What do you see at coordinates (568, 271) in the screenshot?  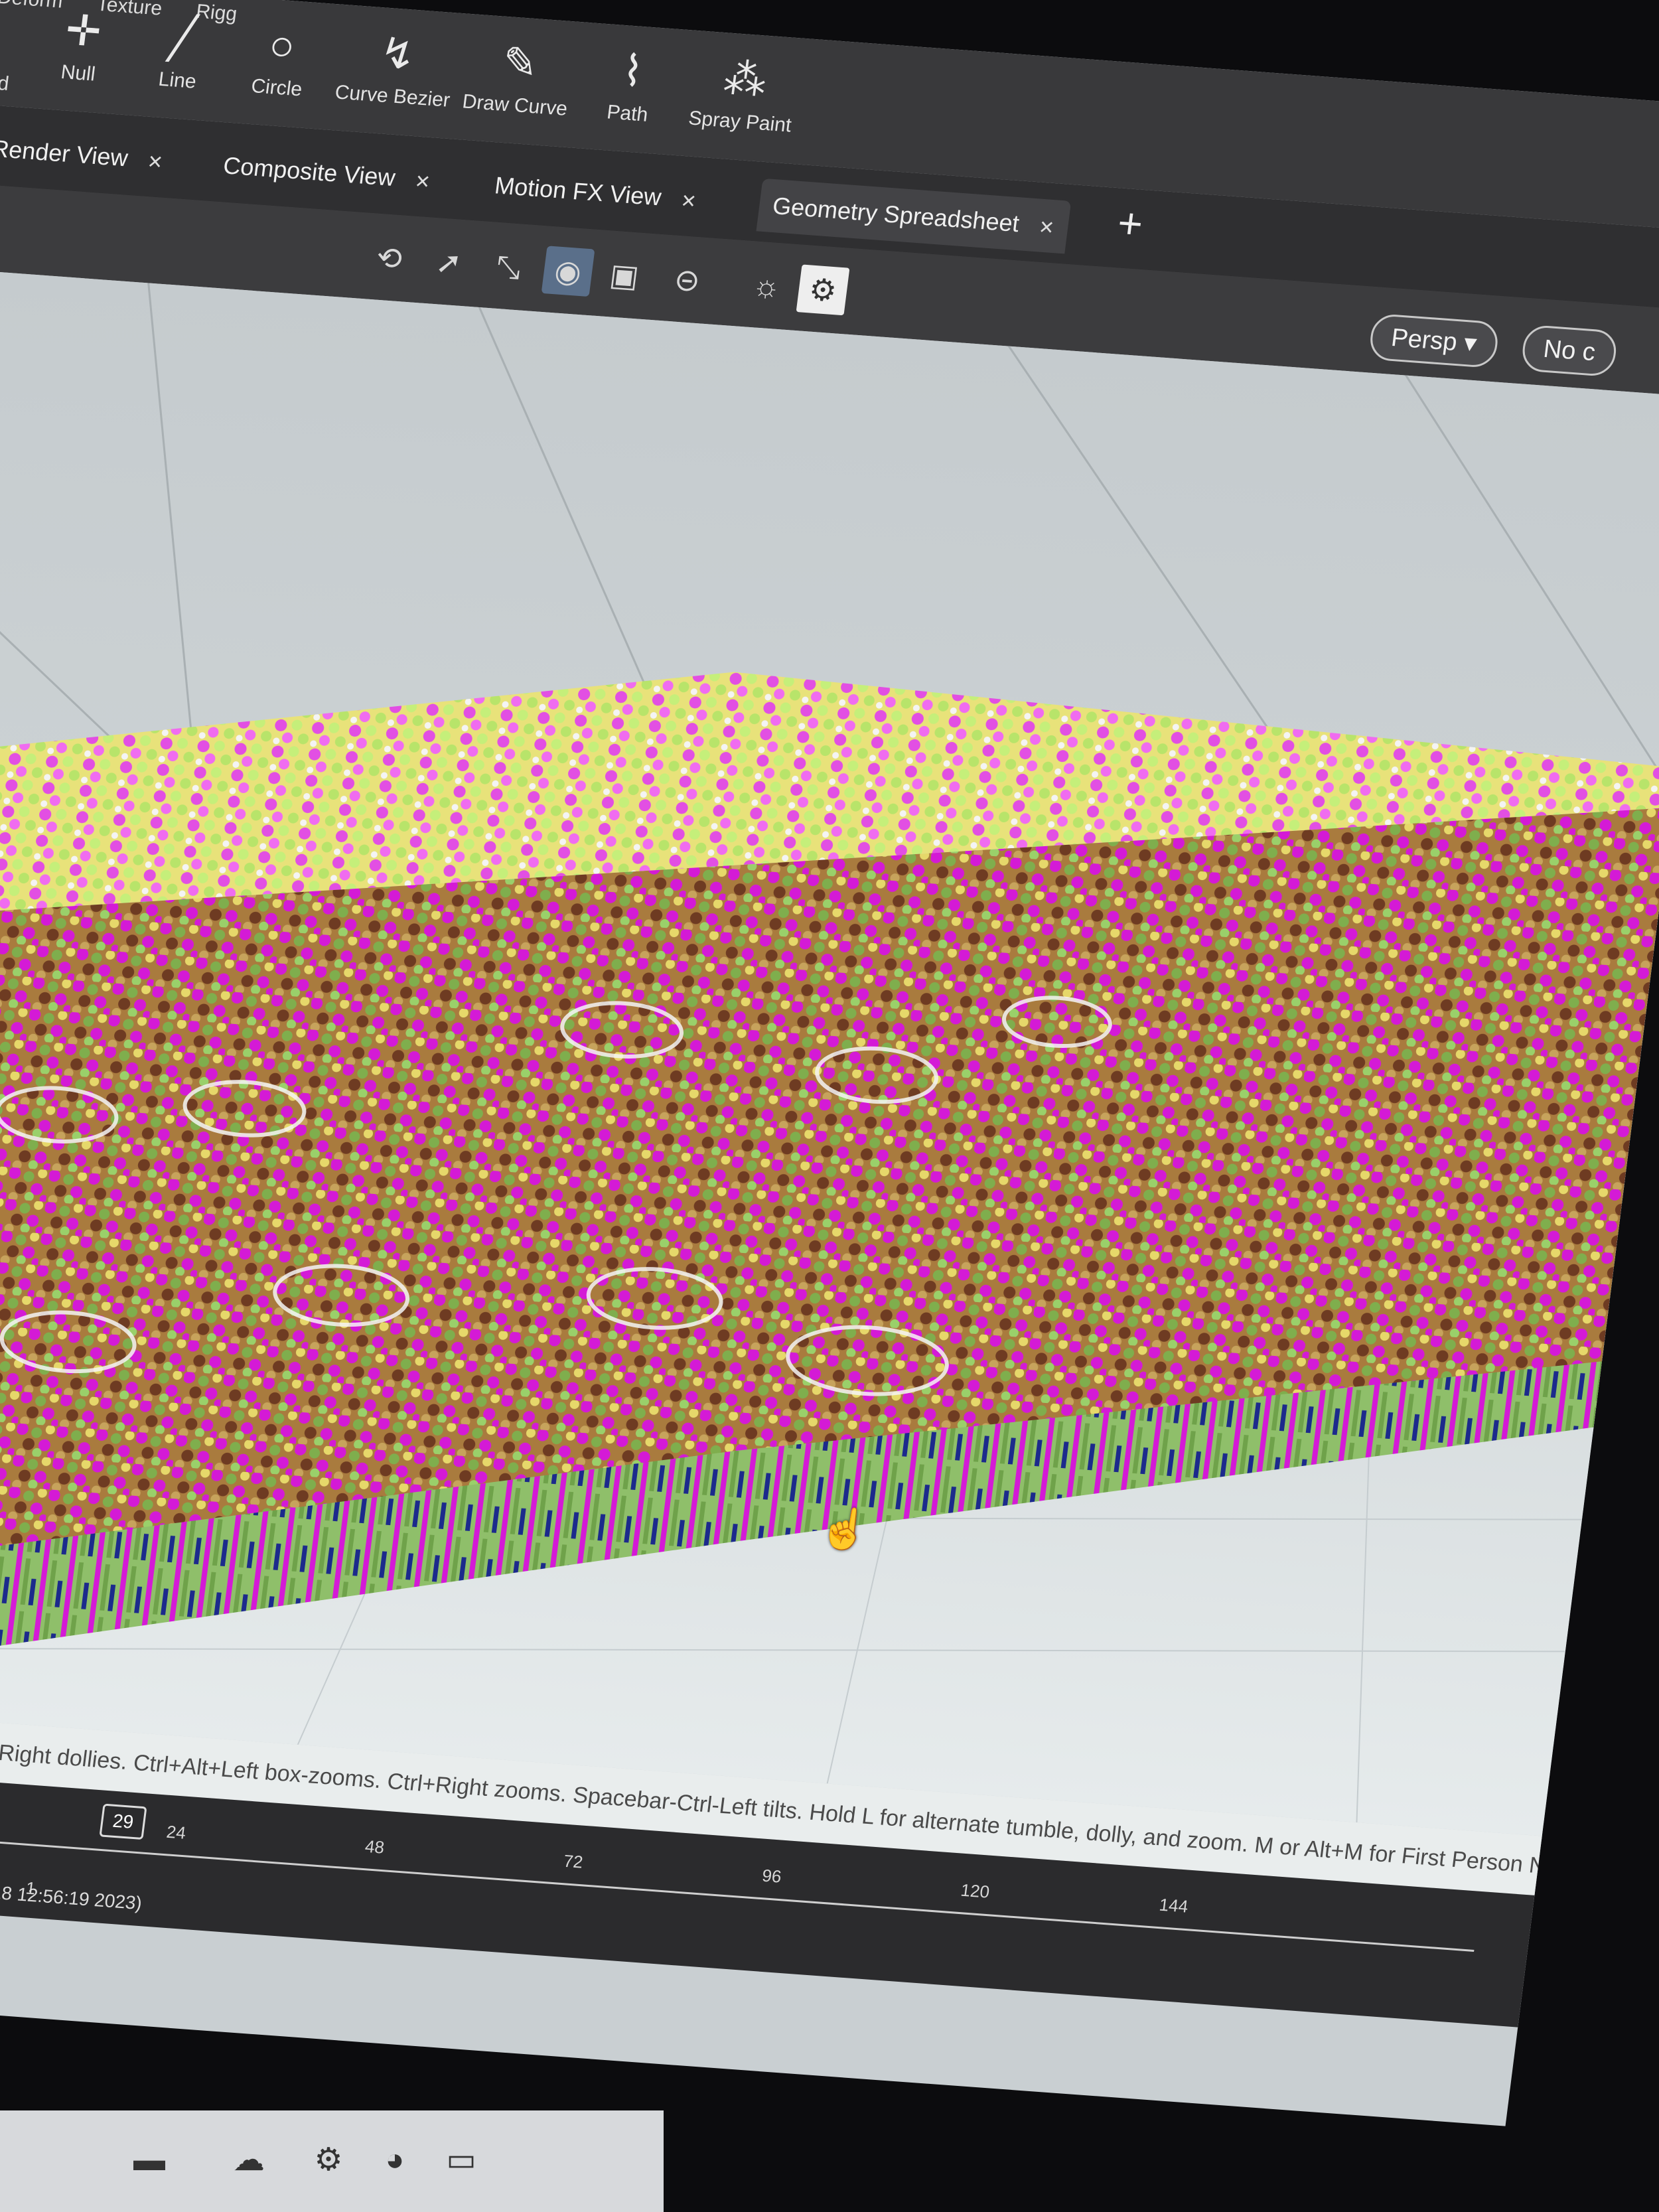 I see `view-tool-icon: ◉` at bounding box center [568, 271].